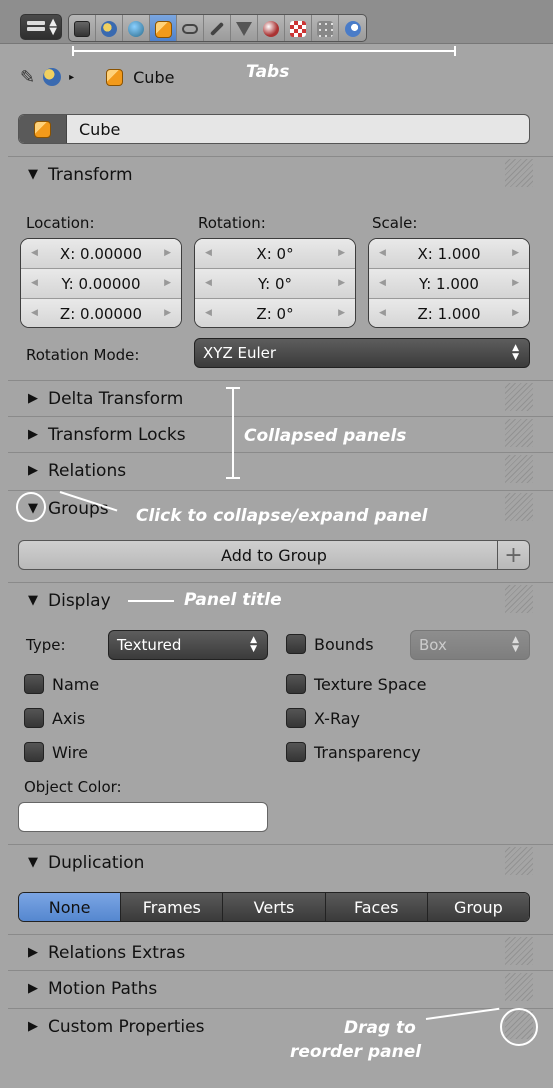  I want to click on panel-title-annotation-line, so click(151, 601).